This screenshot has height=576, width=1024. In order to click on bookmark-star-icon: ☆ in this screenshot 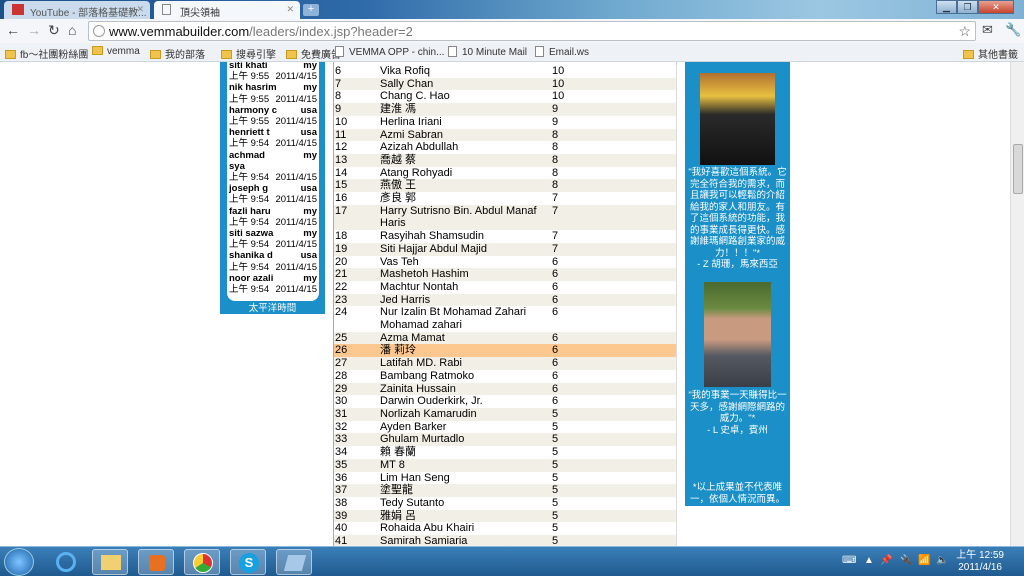, I will do `click(964, 31)`.